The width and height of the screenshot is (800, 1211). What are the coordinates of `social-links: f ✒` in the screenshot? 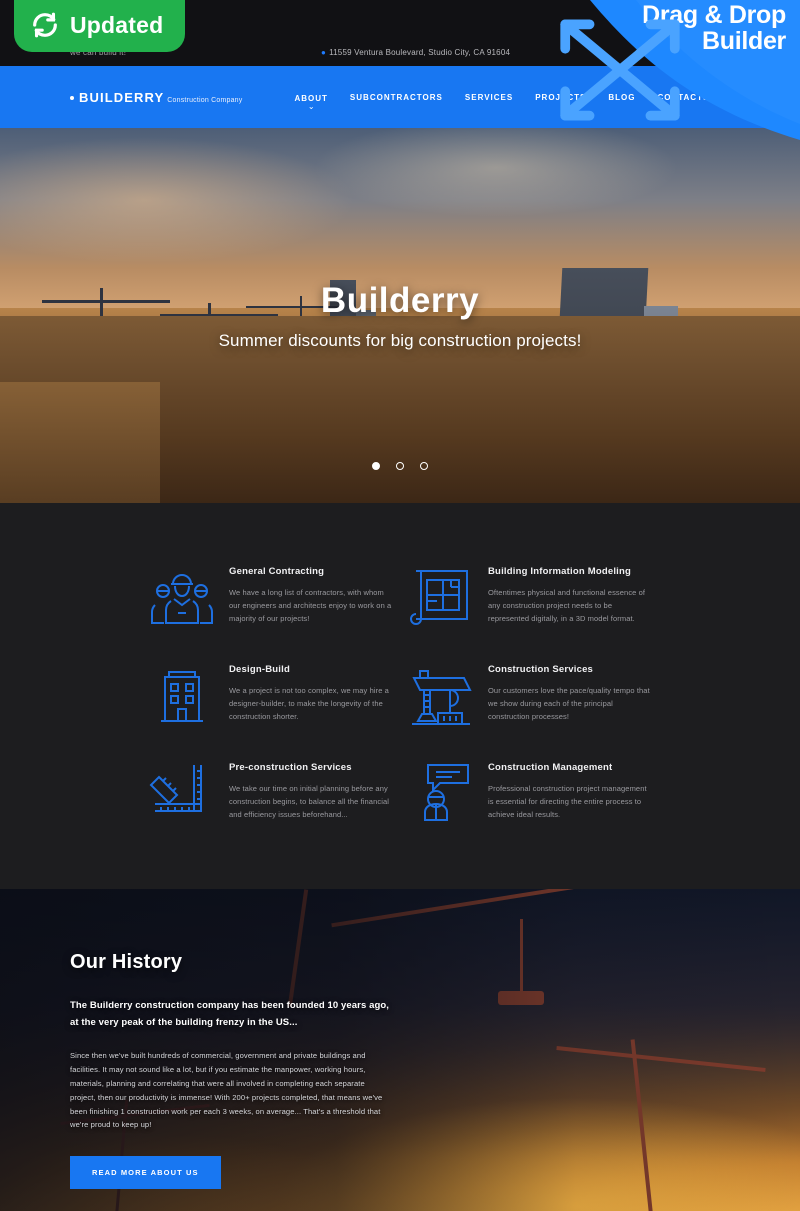 It's located at (717, 52).